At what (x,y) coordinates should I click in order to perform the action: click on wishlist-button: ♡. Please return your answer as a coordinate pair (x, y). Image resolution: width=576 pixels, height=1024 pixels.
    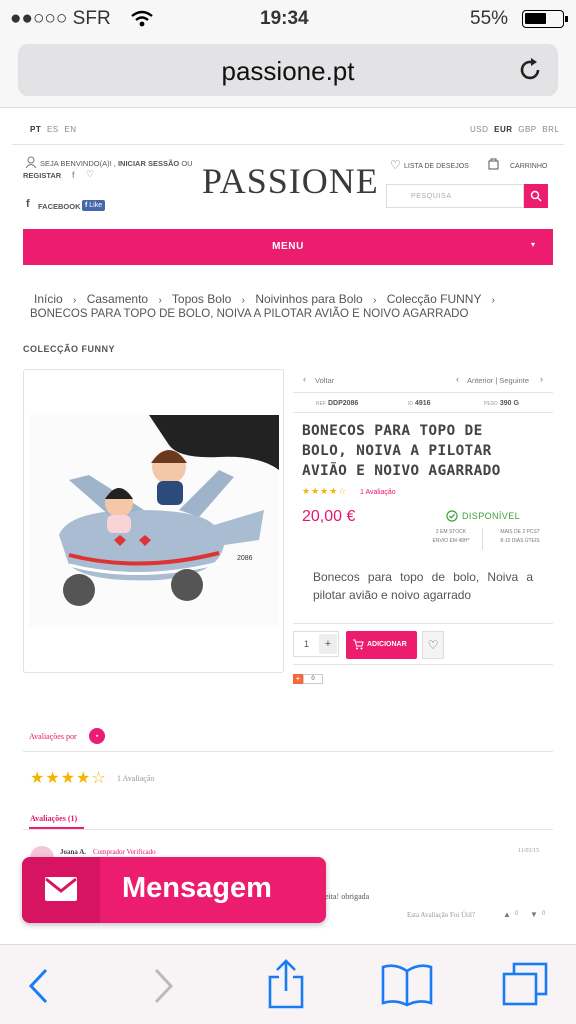
    Looking at the image, I should click on (433, 645).